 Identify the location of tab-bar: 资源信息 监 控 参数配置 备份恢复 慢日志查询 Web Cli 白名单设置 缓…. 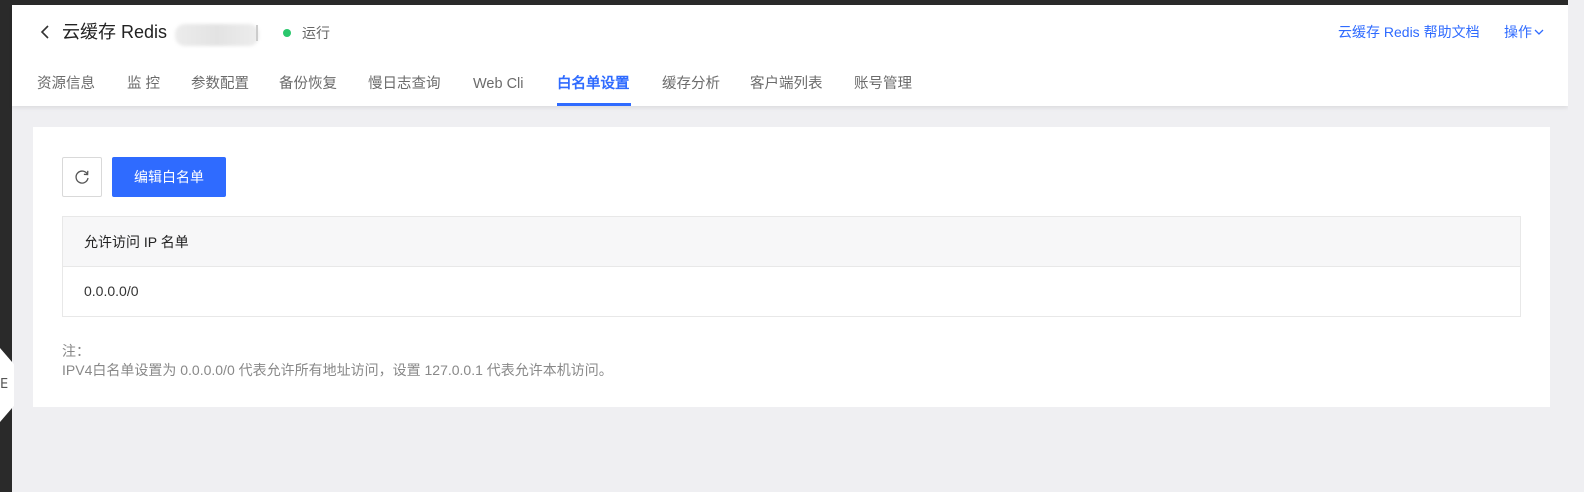
(790, 87).